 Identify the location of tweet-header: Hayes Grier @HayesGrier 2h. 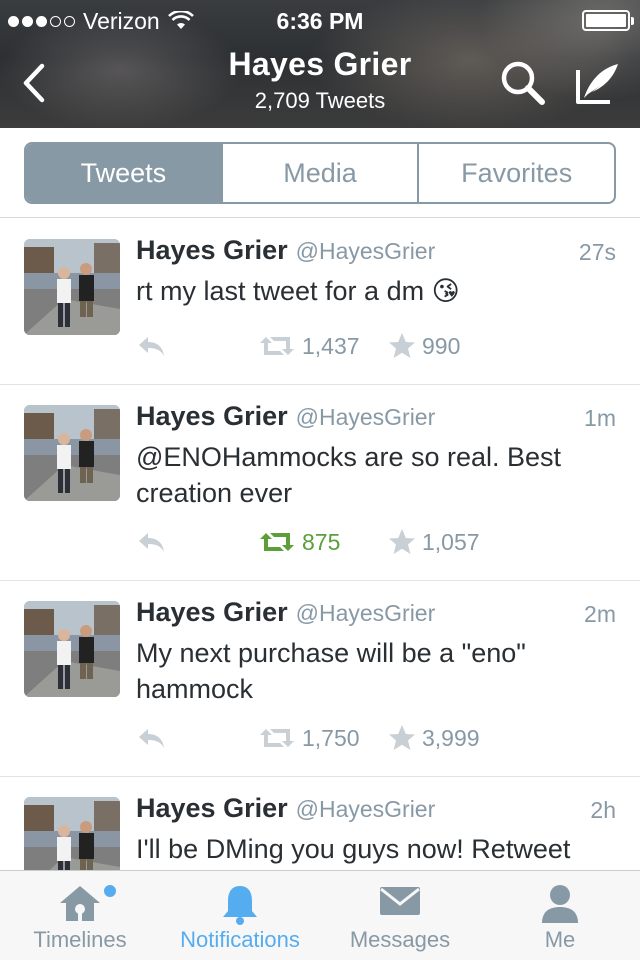
(376, 811).